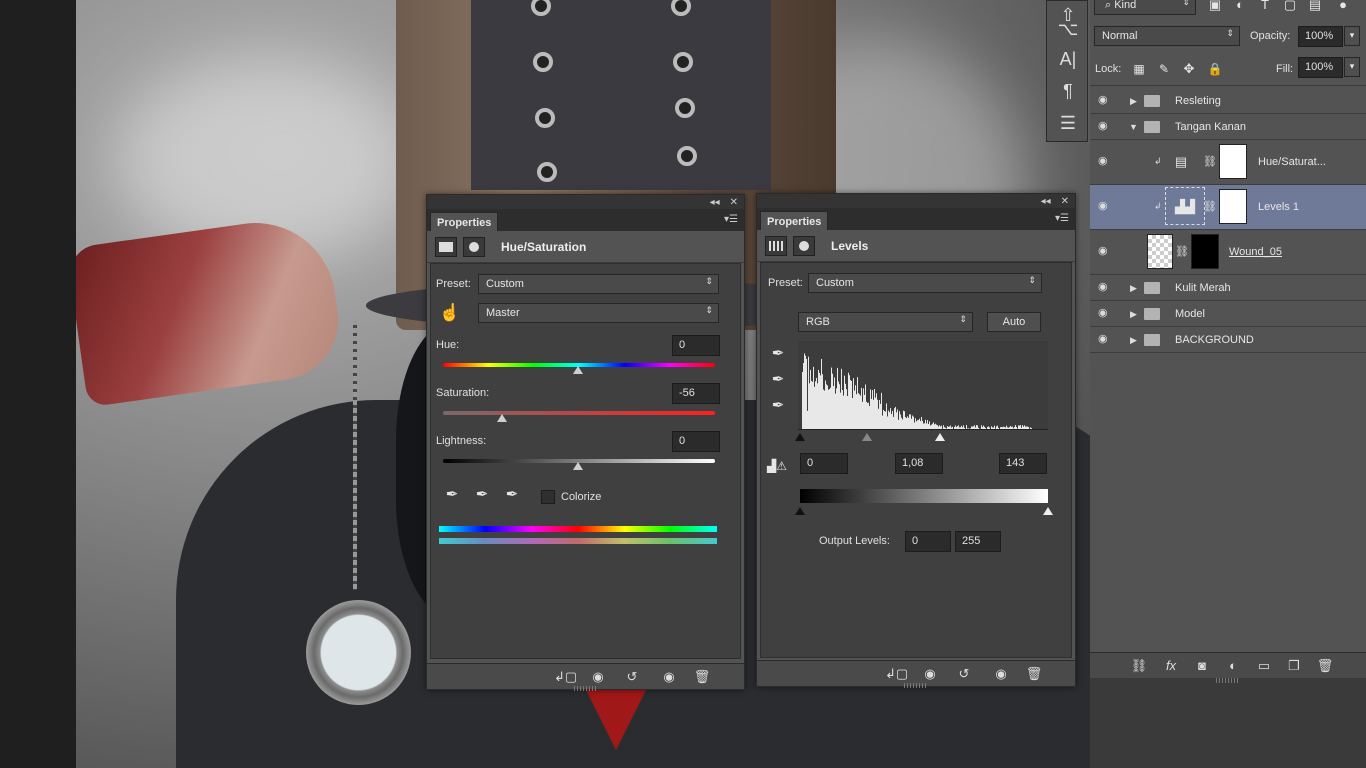 The image size is (1366, 768). I want to click on add-mask-icon: ◙, so click(1202, 666).